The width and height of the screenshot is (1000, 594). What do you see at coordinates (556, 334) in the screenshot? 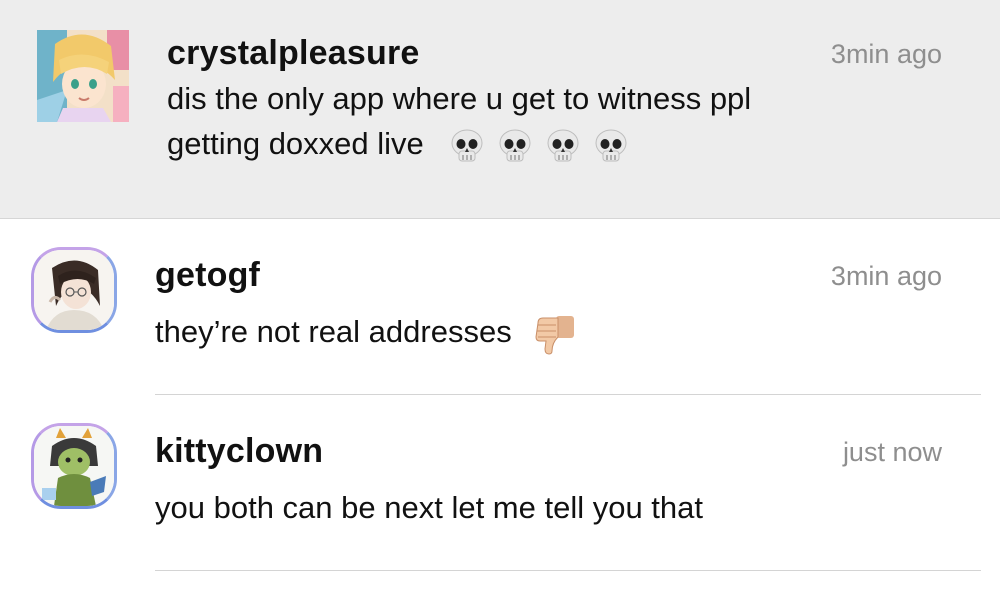
I see `thumbs-down-emoji` at bounding box center [556, 334].